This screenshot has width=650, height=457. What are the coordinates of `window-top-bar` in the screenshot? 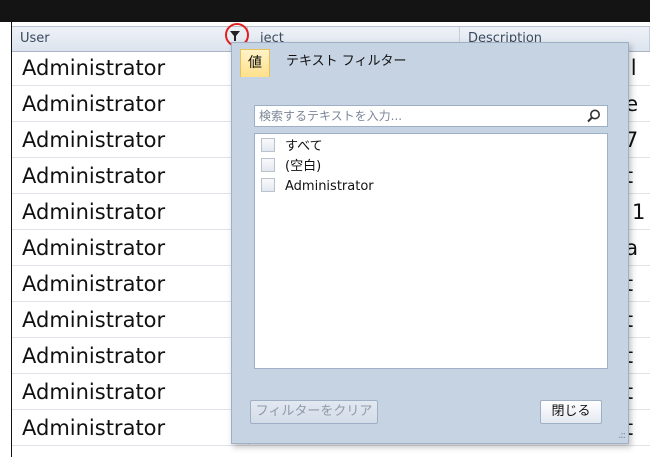 It's located at (325, 11).